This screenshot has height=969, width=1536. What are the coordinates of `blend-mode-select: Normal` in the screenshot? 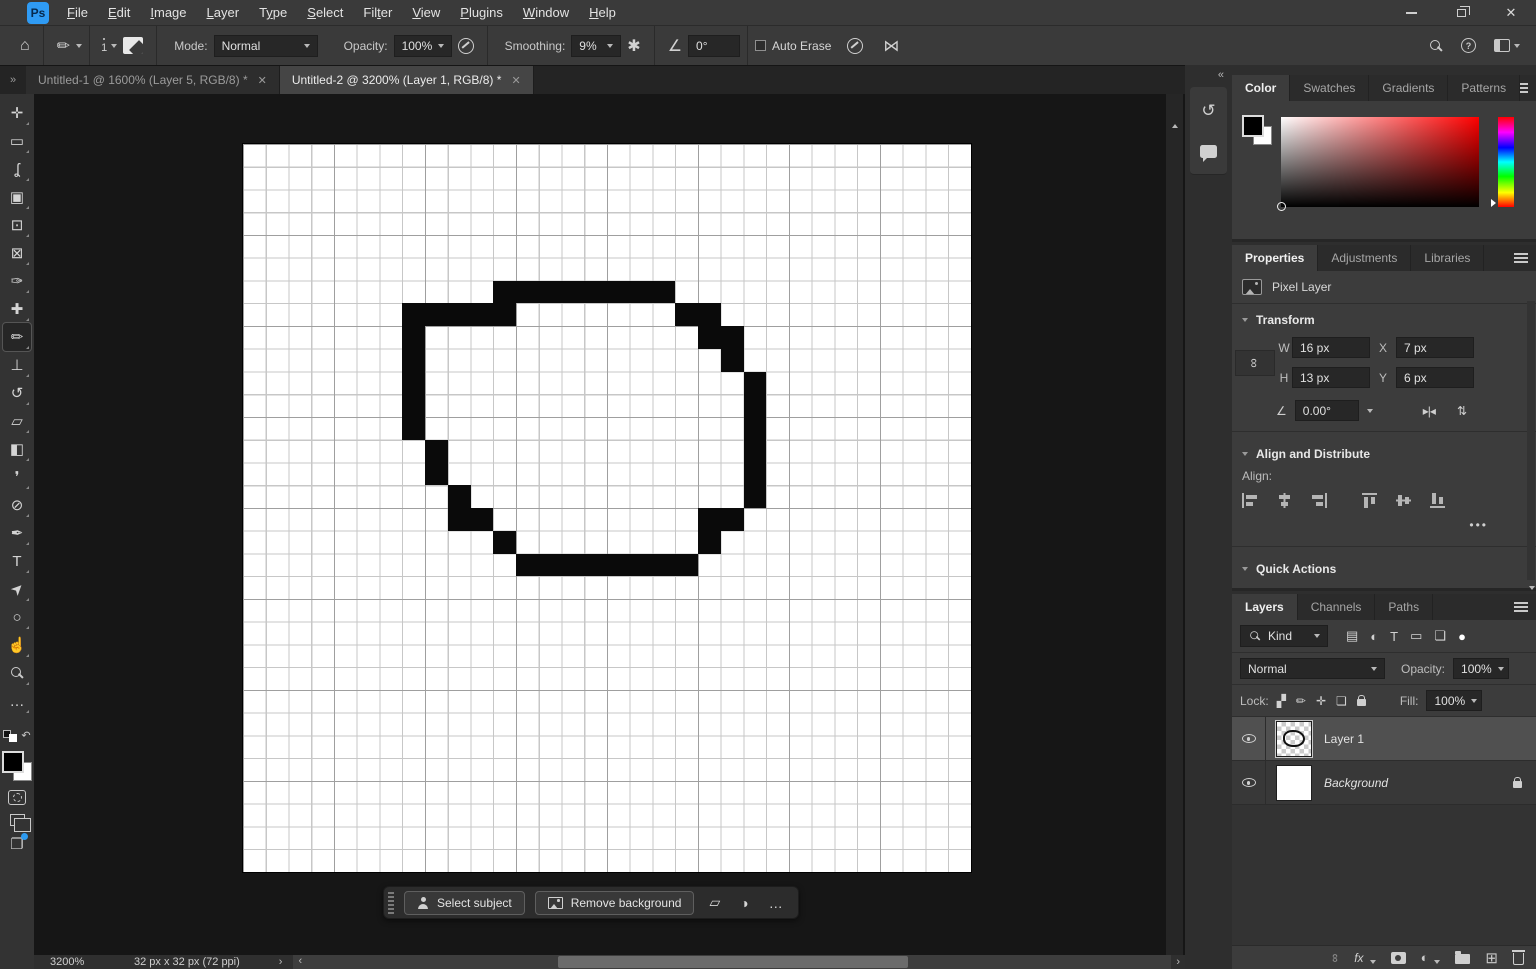 It's located at (1312, 668).